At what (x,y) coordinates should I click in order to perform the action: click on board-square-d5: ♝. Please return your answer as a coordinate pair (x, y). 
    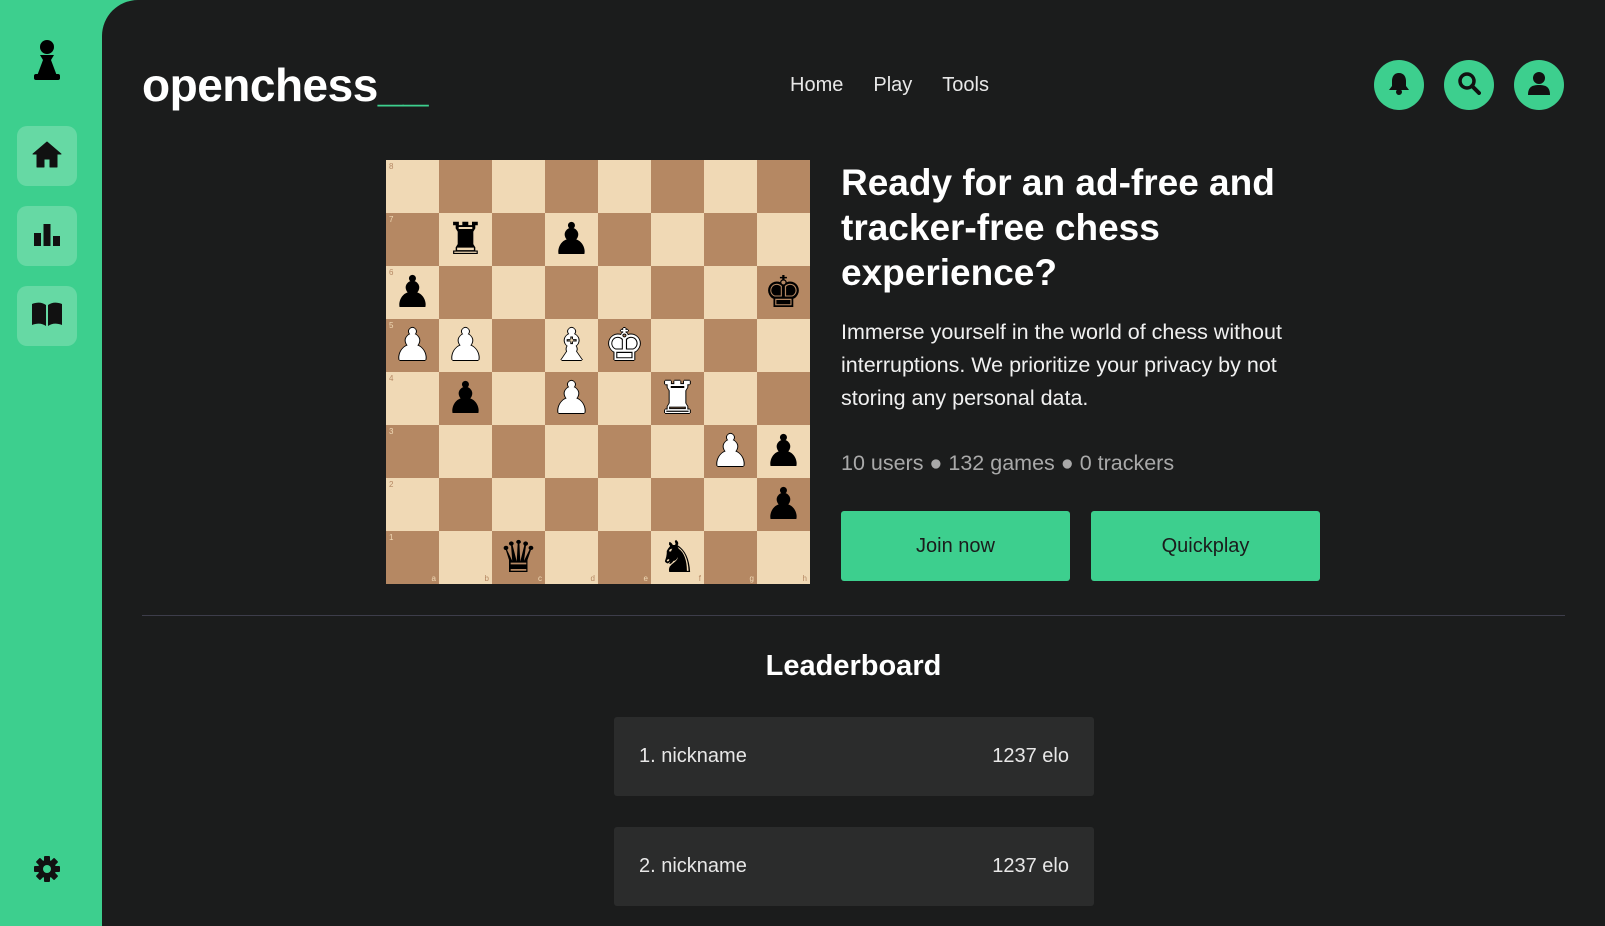
    Looking at the image, I should click on (571, 345).